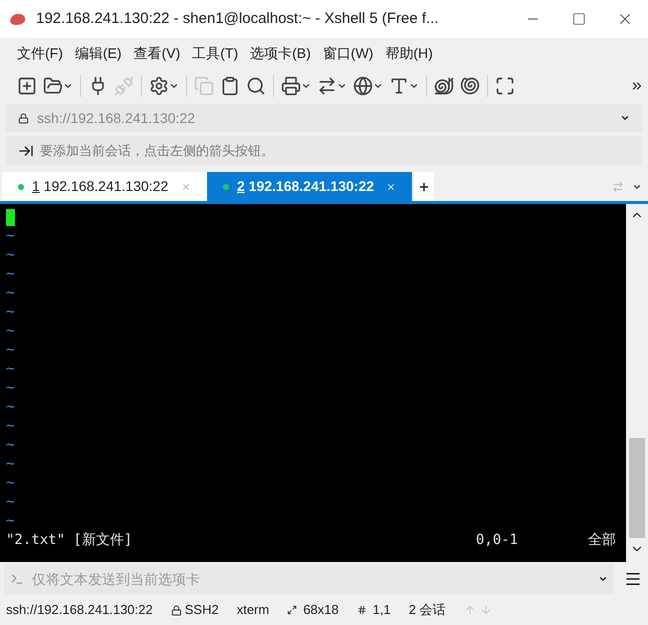  Describe the element at coordinates (17, 579) in the screenshot. I see `terminal-icon` at that location.